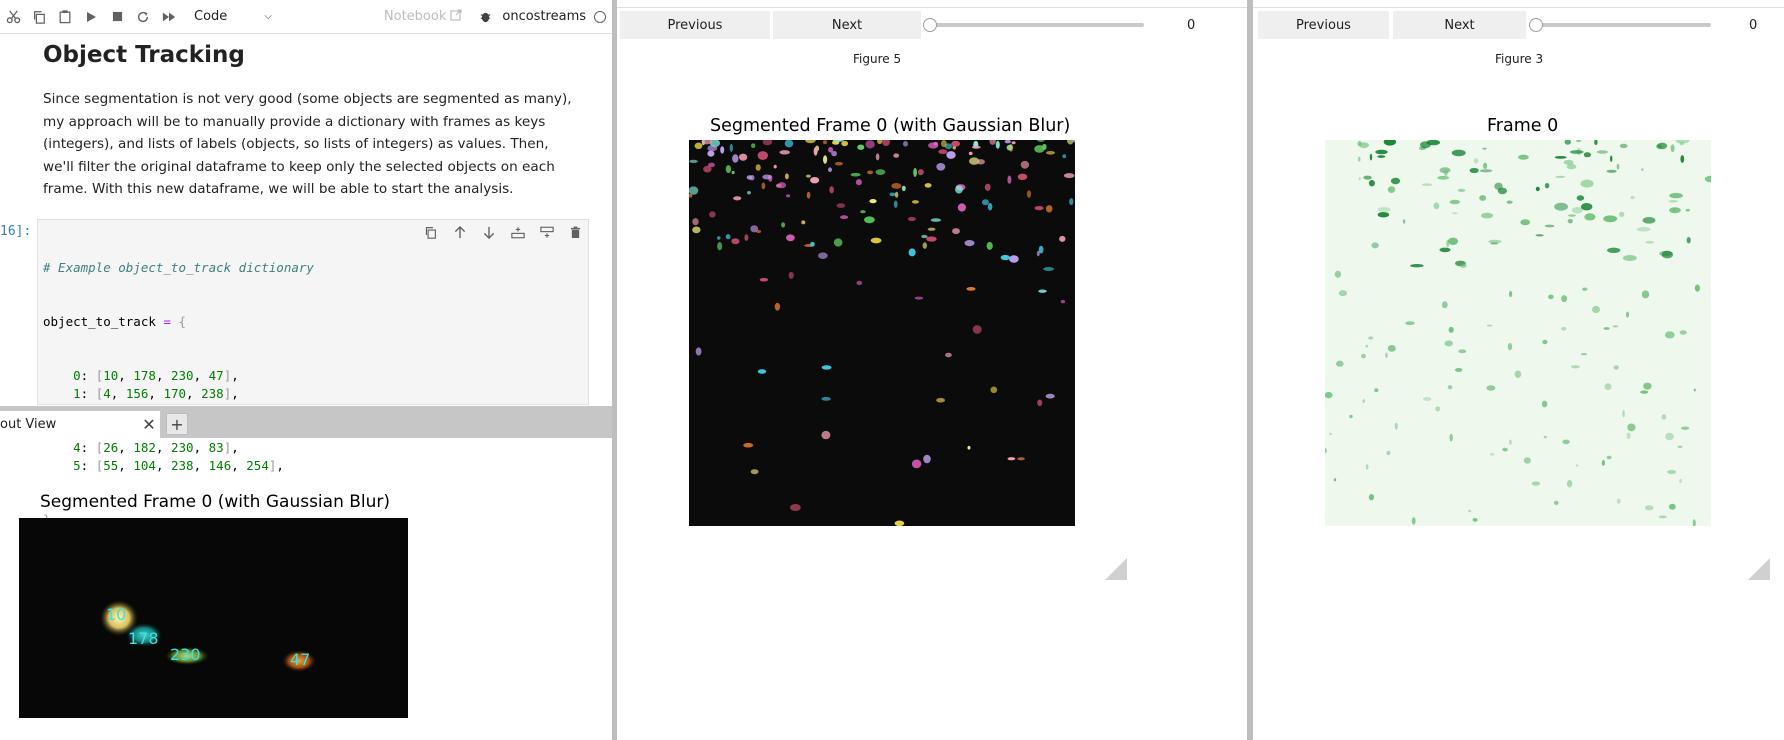  What do you see at coordinates (143, 638) in the screenshot?
I see `object-label: 178` at bounding box center [143, 638].